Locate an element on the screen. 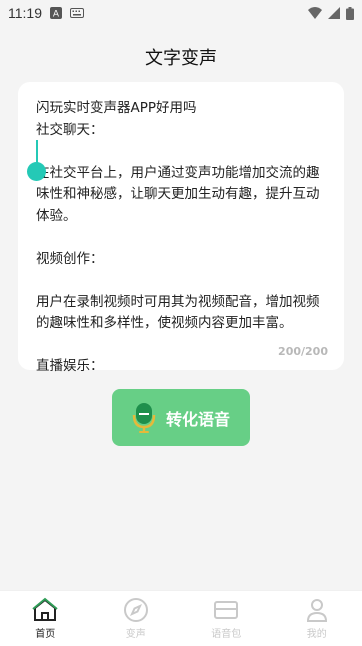 The height and width of the screenshot is (646, 362). nav-profile: 我的 is located at coordinates (317, 618).